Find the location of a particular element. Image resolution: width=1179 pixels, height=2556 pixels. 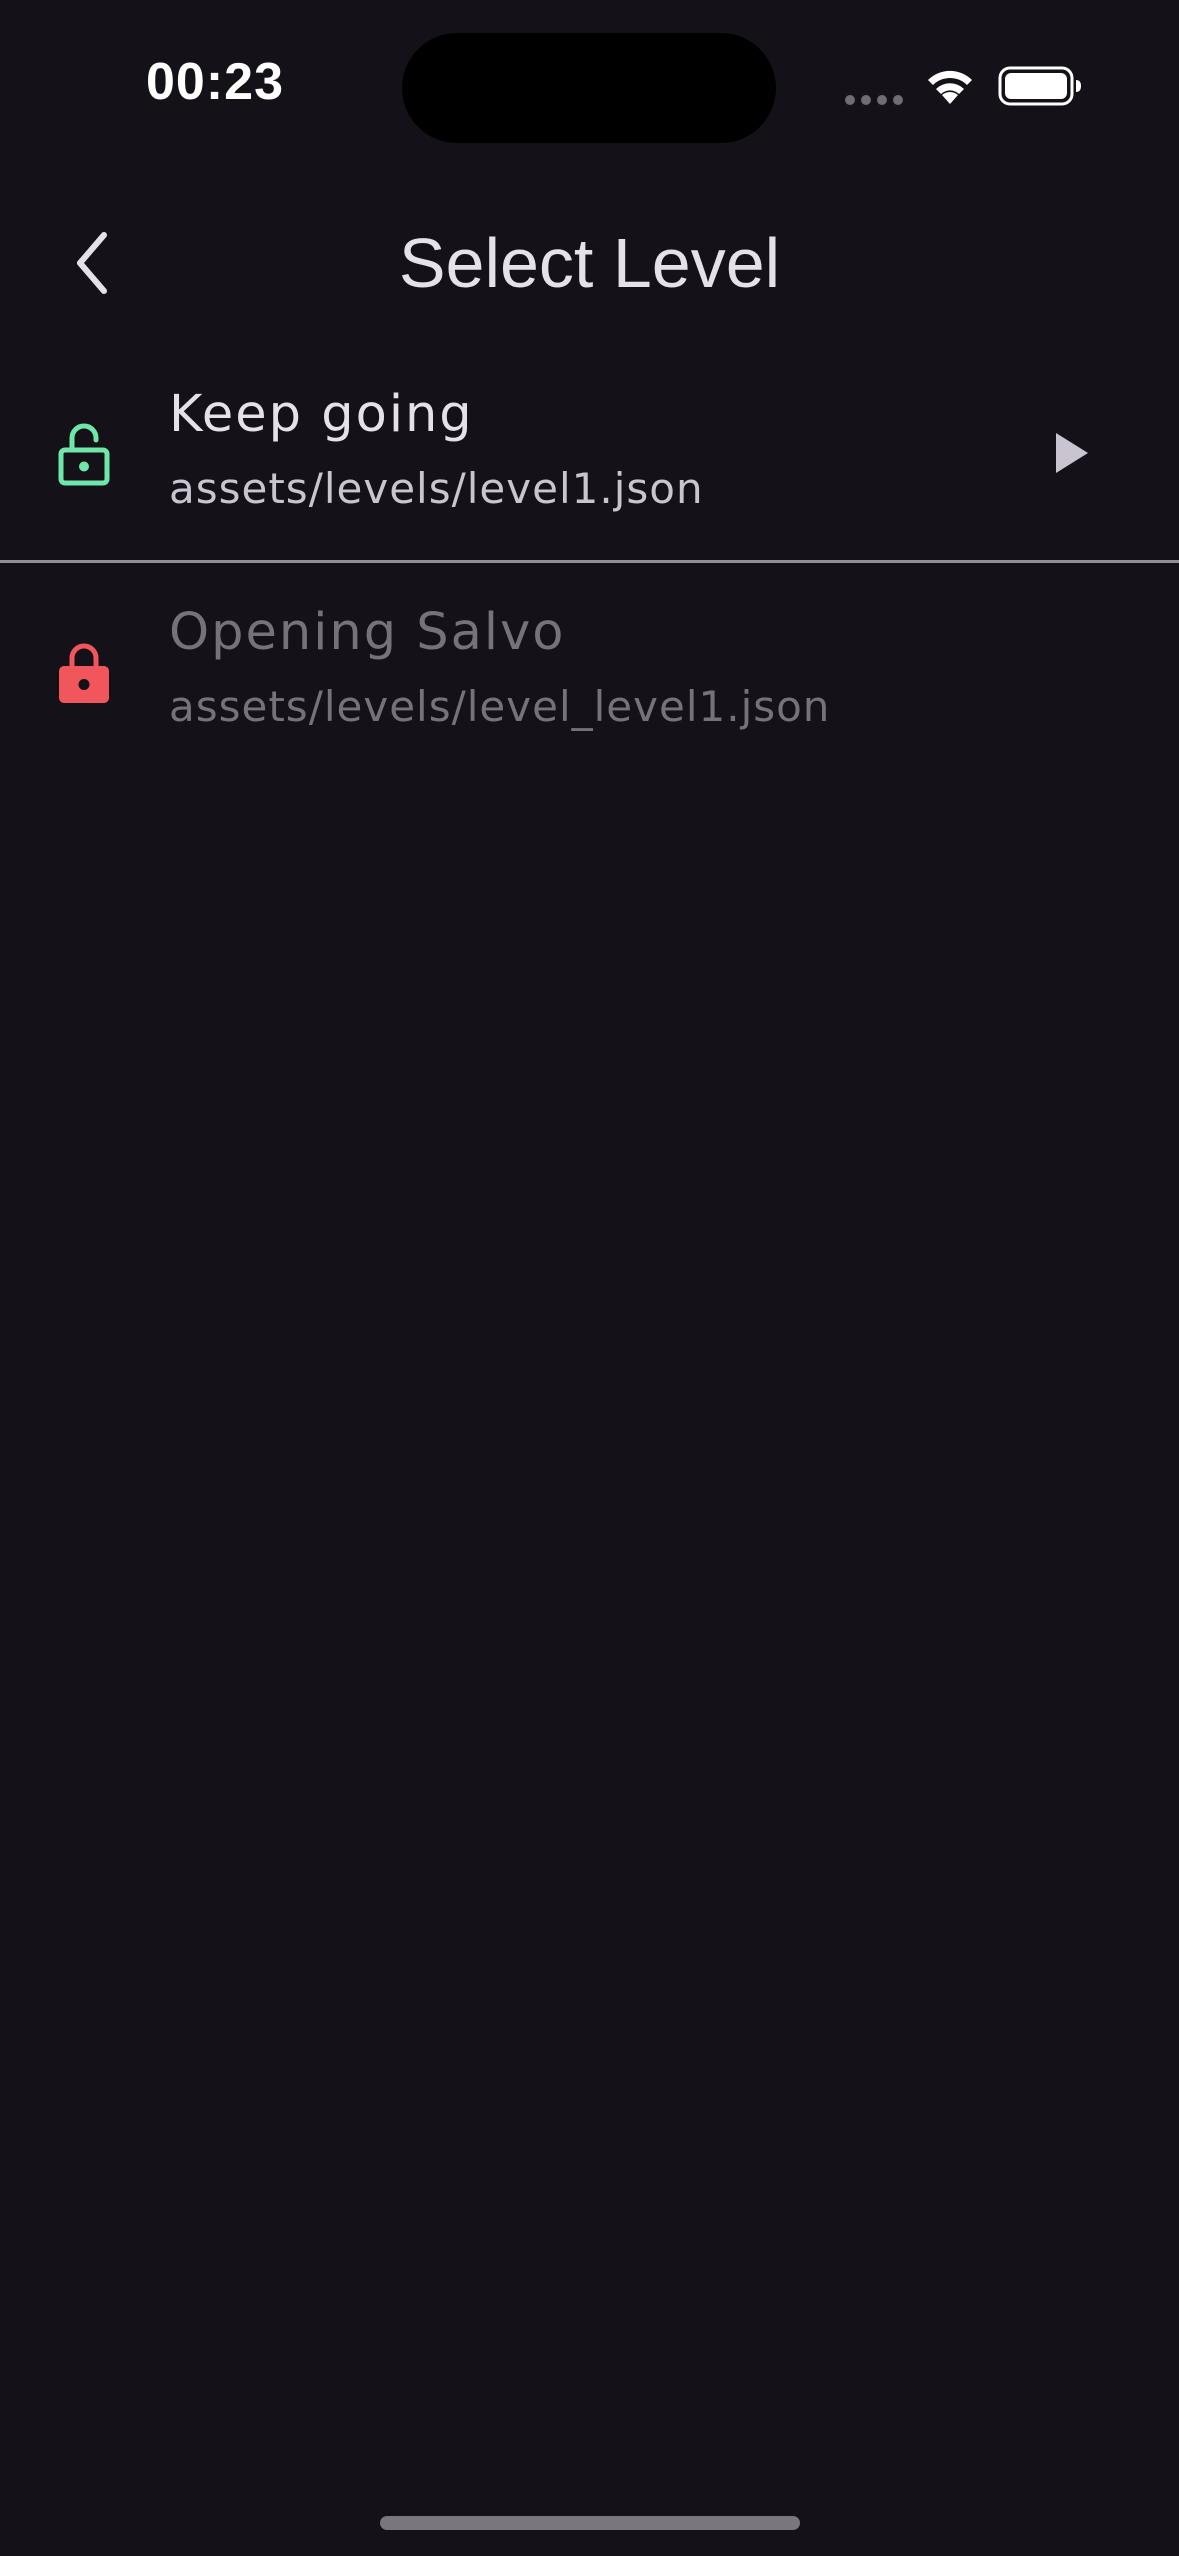

lock-open-icon is located at coordinates (84, 454).